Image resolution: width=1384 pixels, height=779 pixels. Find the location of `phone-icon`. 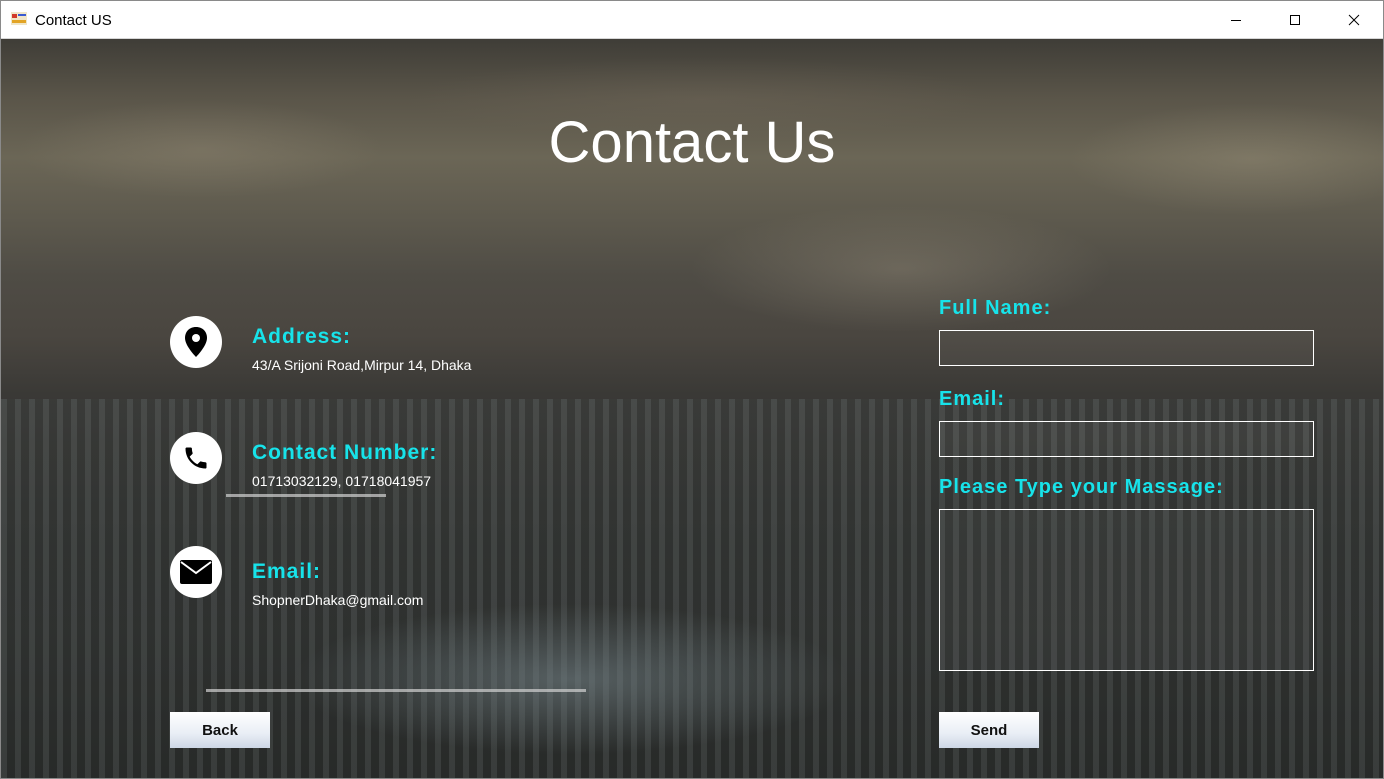

phone-icon is located at coordinates (196, 458).